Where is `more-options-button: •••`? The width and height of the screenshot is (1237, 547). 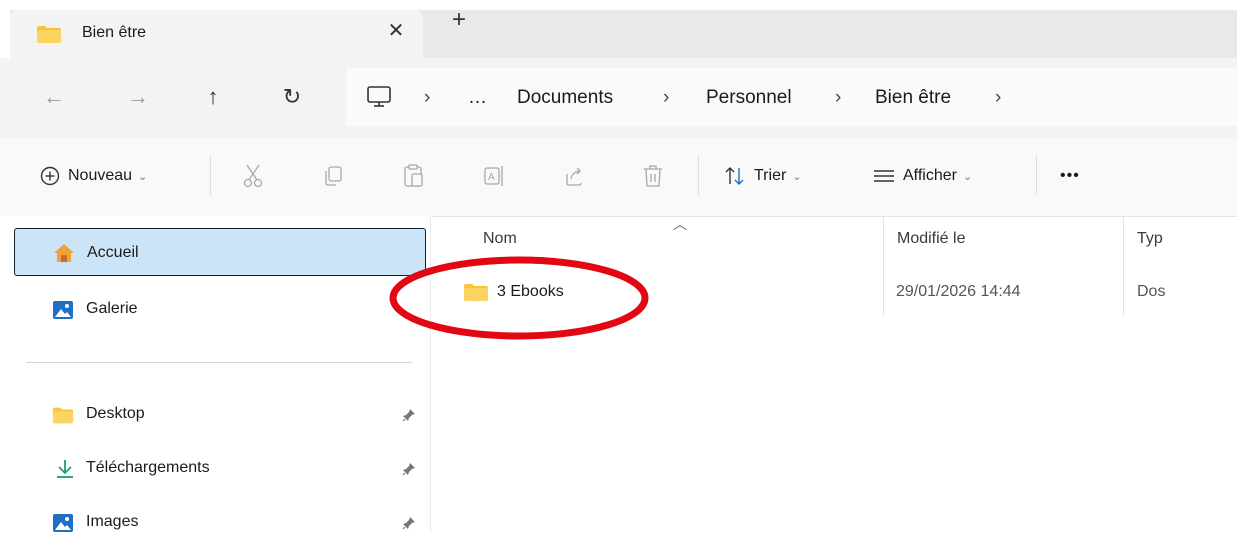
more-options-button: ••• is located at coordinates (1070, 176).